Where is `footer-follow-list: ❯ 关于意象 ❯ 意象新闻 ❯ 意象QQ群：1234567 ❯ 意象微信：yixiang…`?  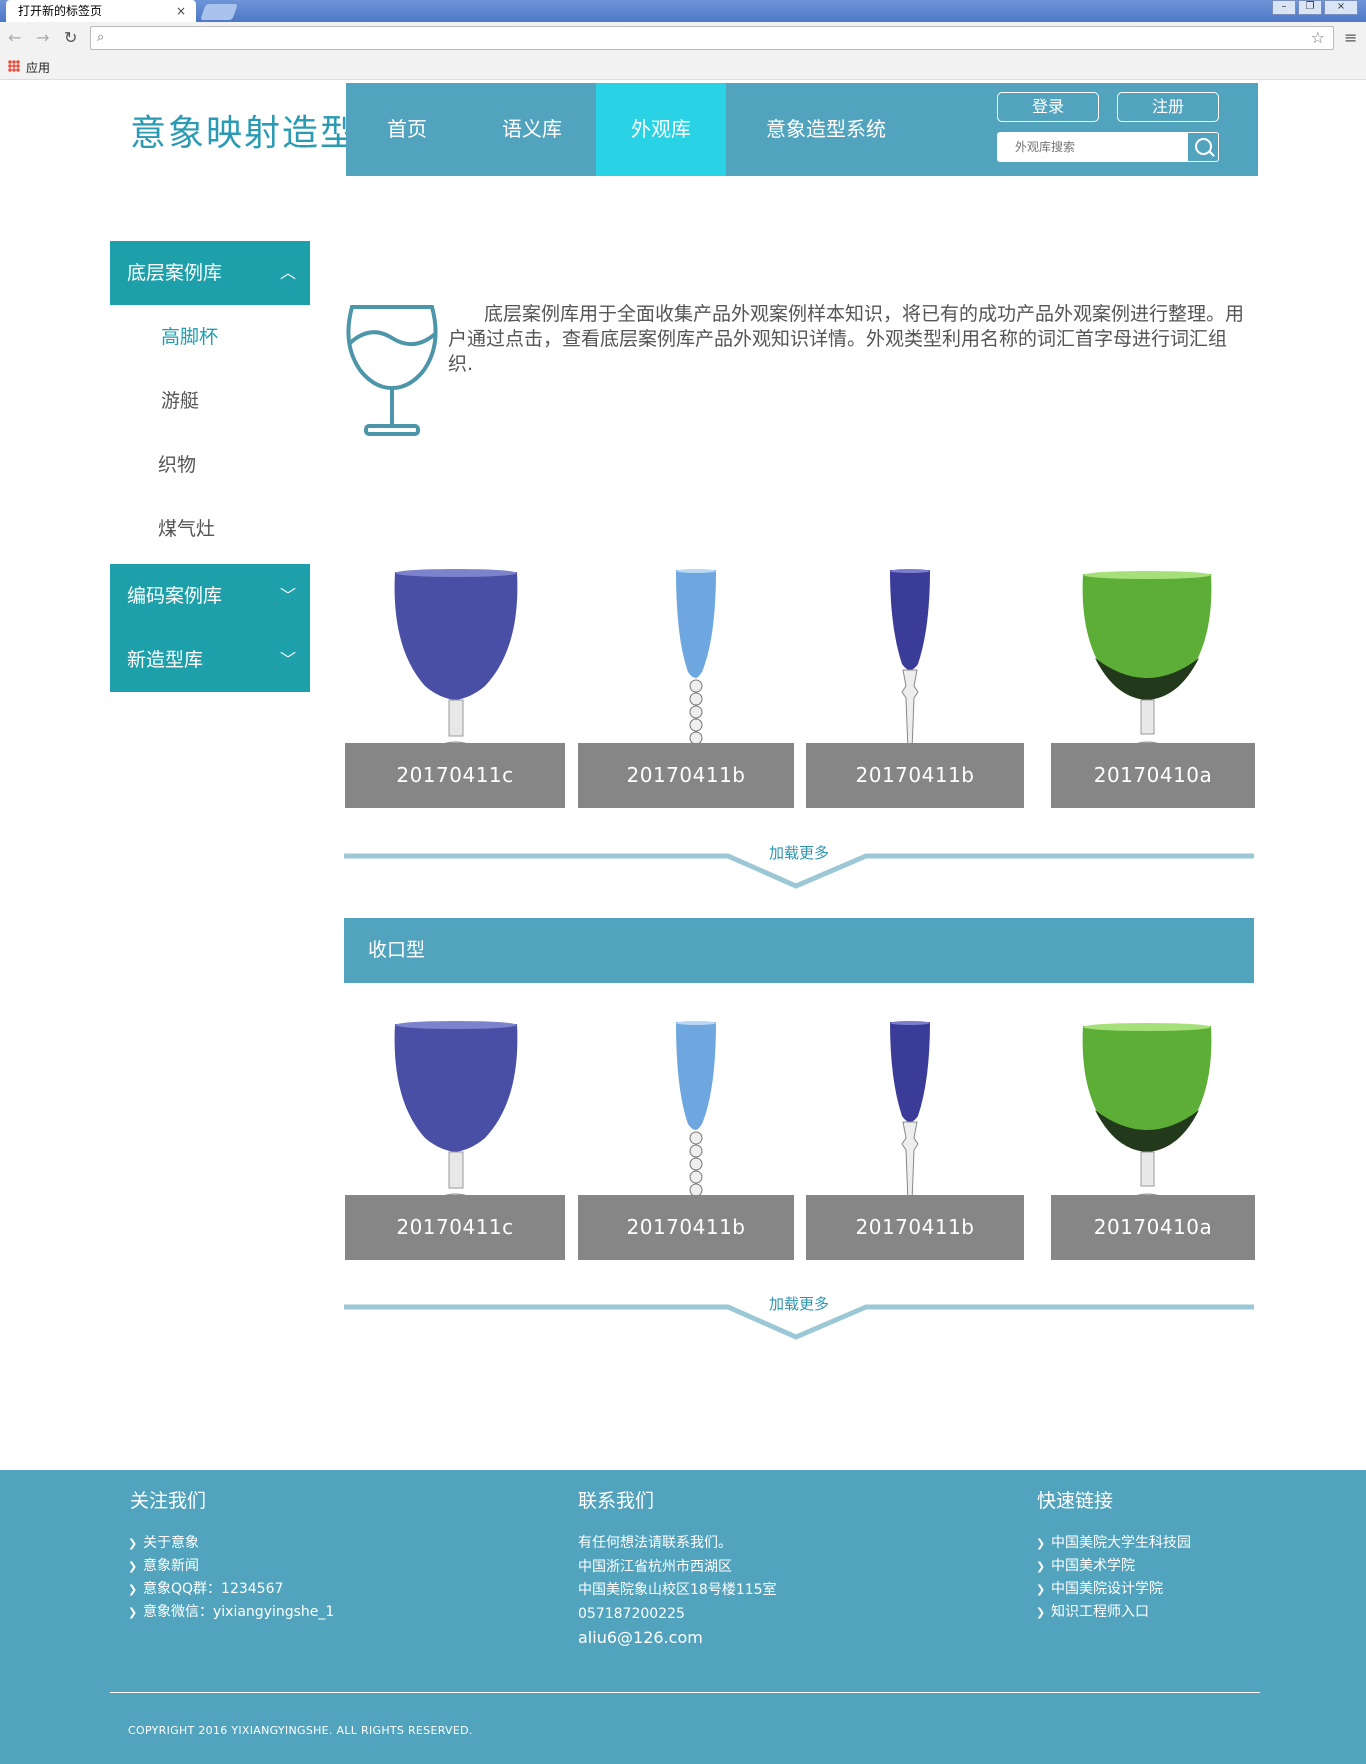
footer-follow-list: ❯ 关于意象 ❯ 意象新闻 ❯ 意象QQ群：1234567 ❯ 意象微信：yixiang… is located at coordinates (231, 1578).